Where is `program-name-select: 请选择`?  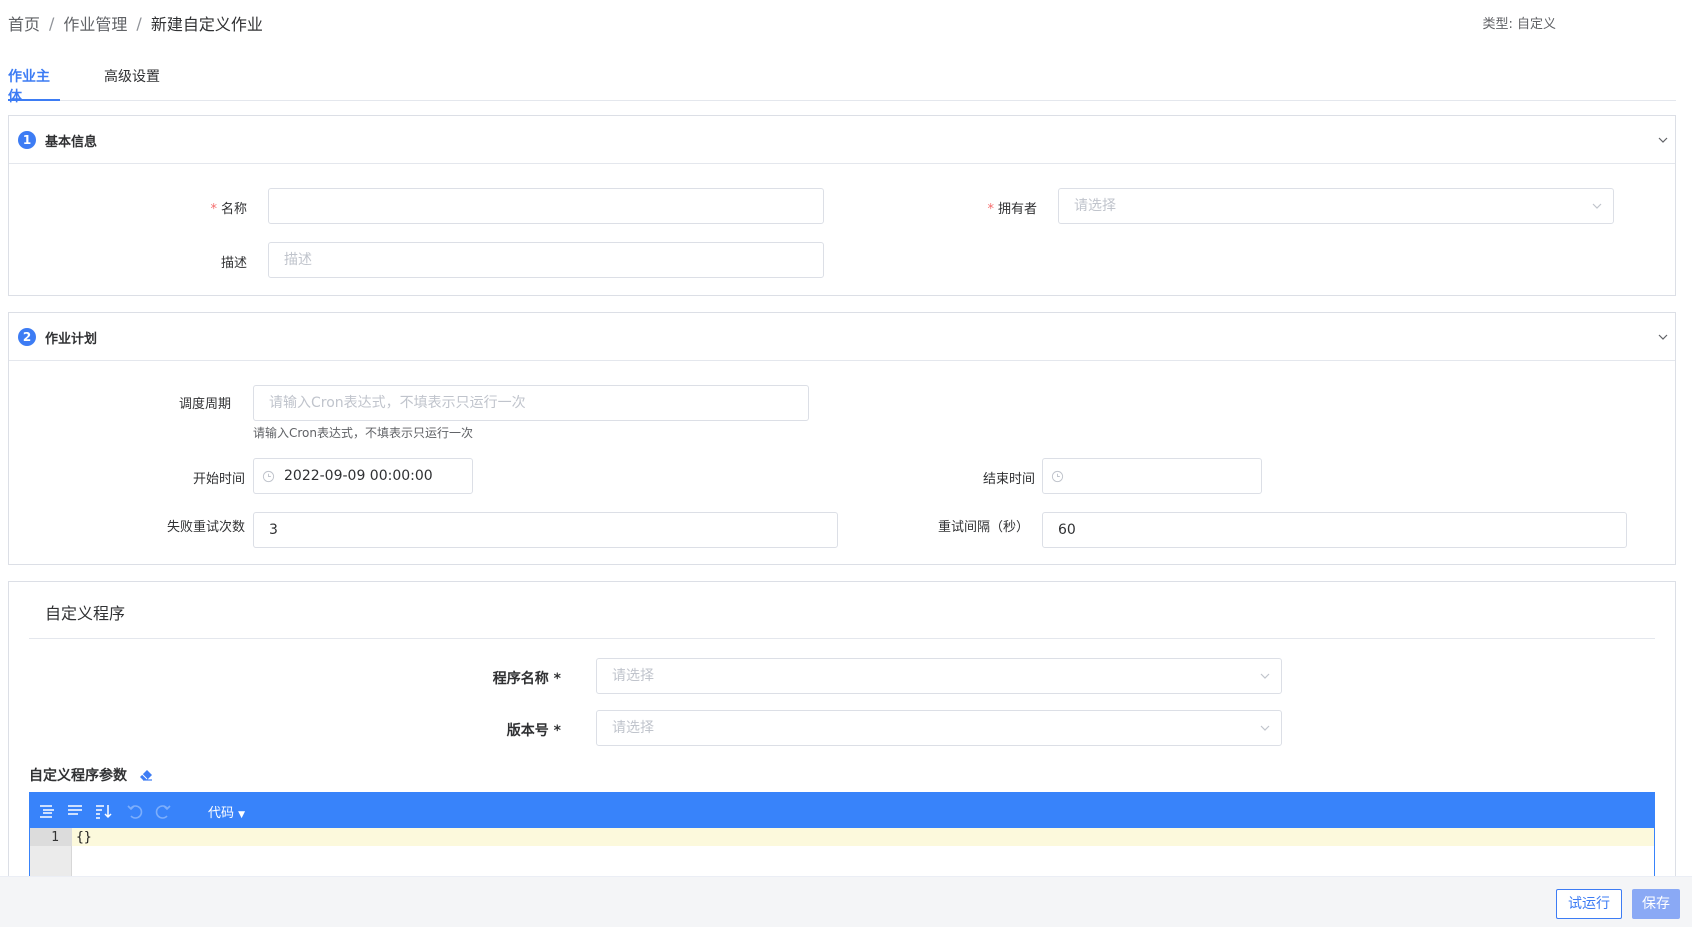 program-name-select: 请选择 is located at coordinates (939, 676).